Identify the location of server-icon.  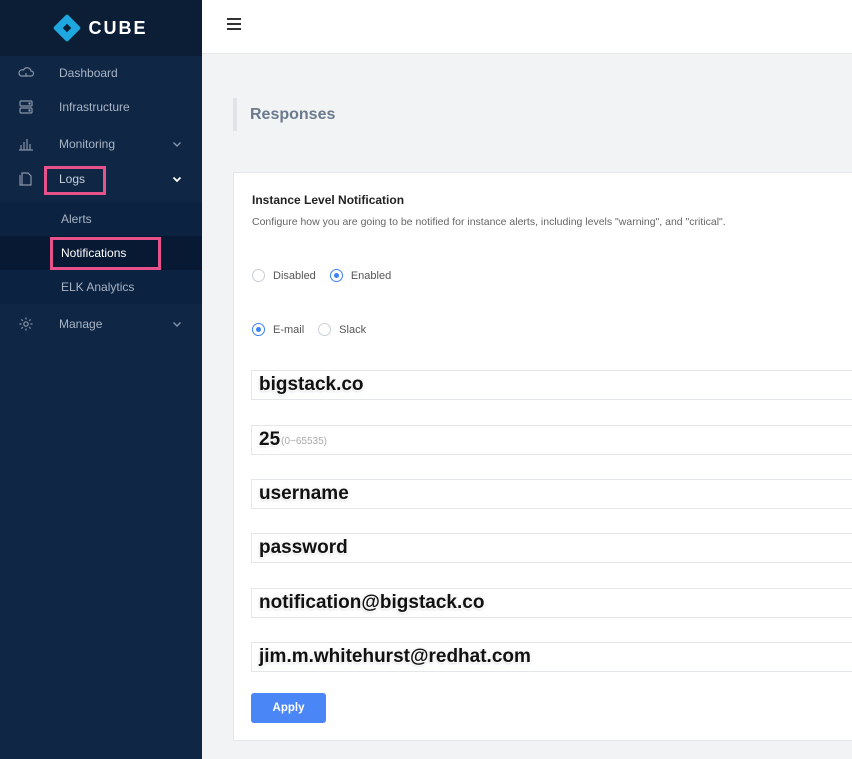
(26, 107).